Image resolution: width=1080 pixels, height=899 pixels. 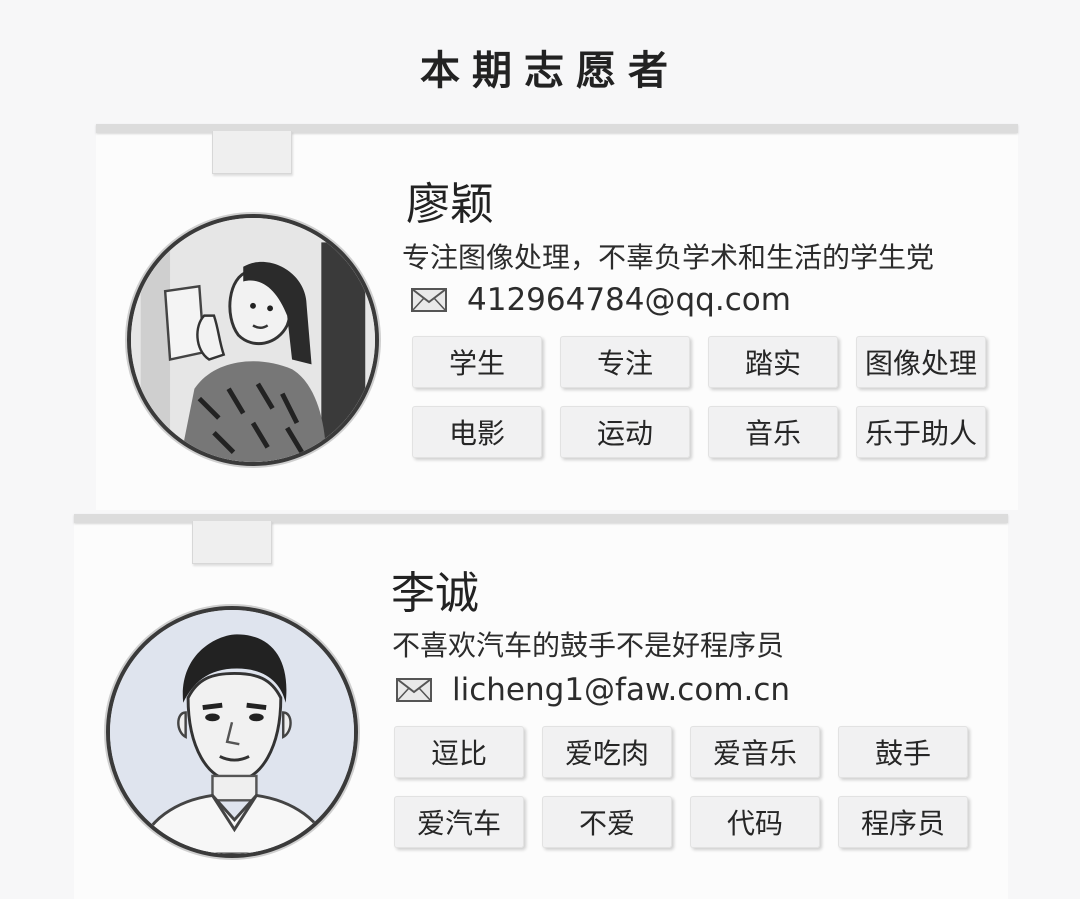 I want to click on tag: 学生, so click(x=477, y=362).